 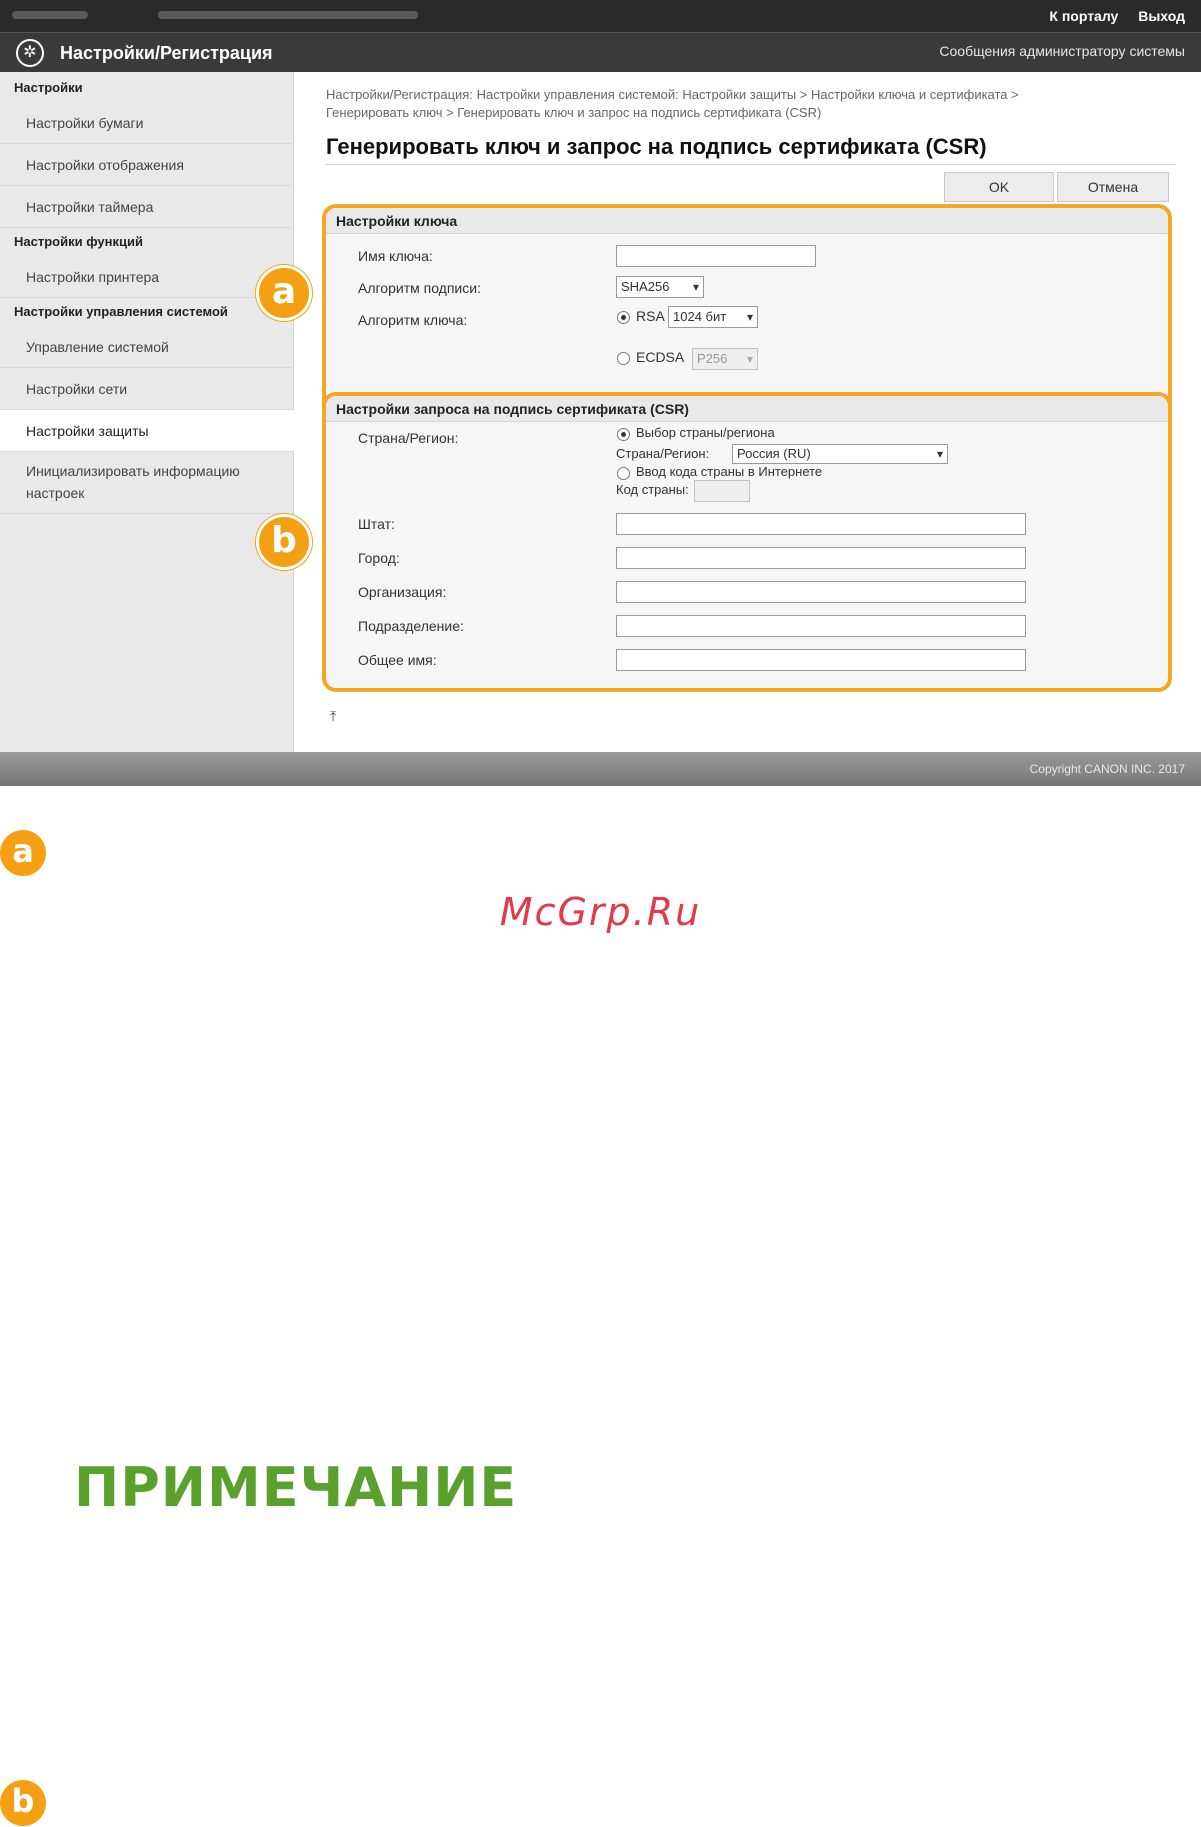 I want to click on enter-code-radio, so click(x=623, y=473).